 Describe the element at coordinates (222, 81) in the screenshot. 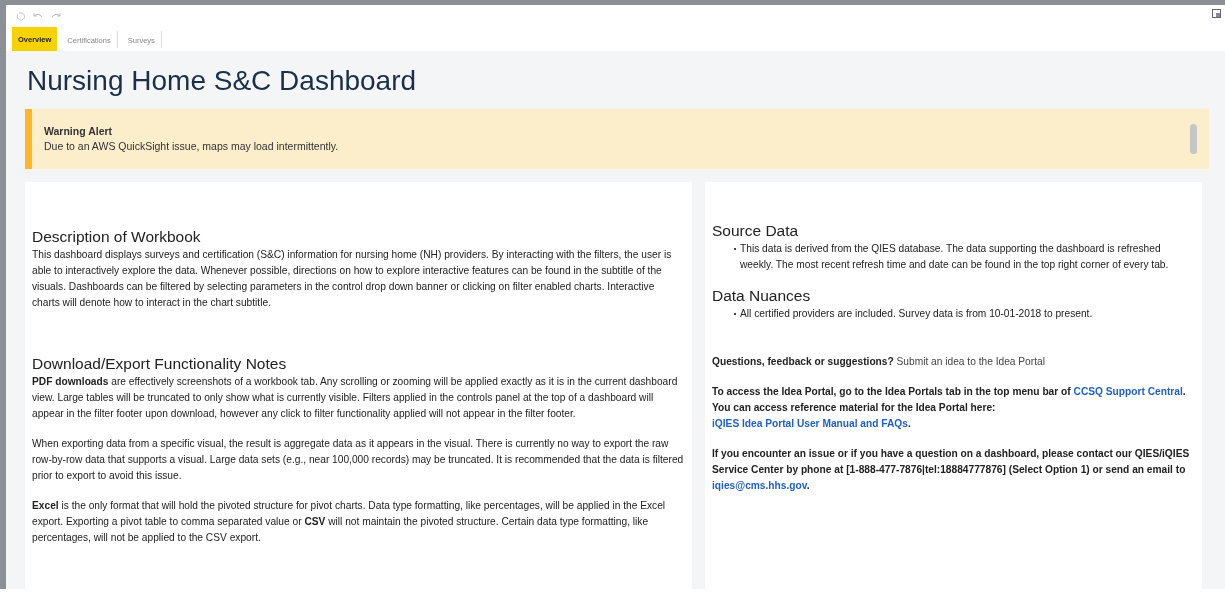

I see `dashboard-title: Nursing Home S&C Dashboard` at that location.